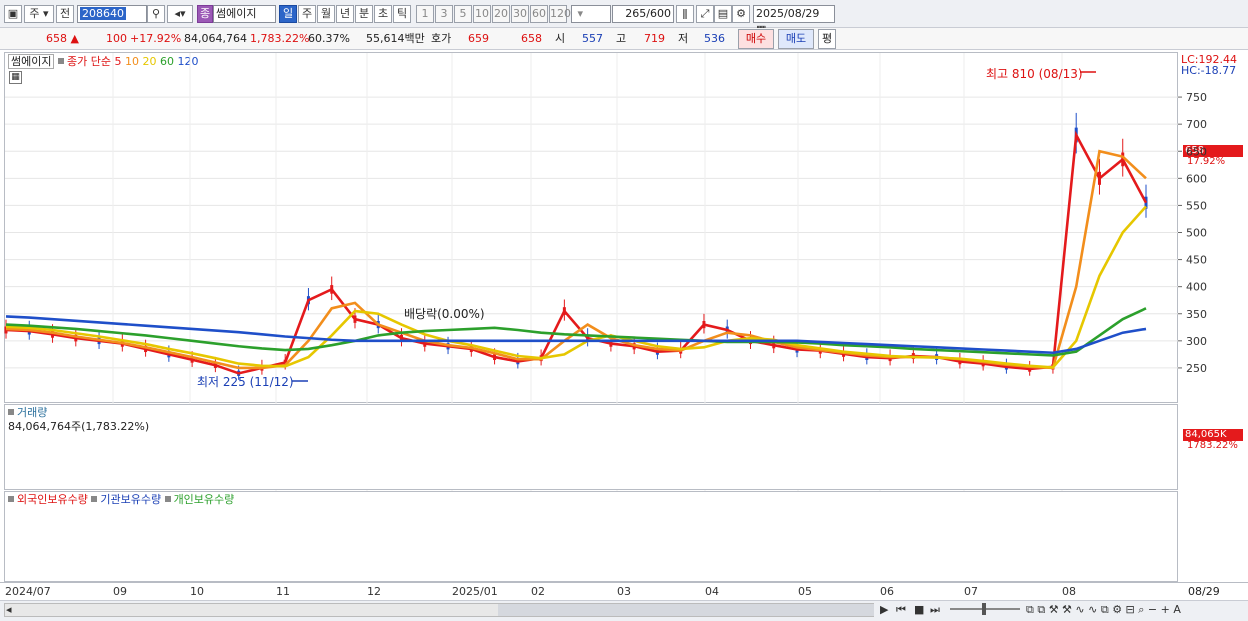 The width and height of the screenshot is (1248, 621). What do you see at coordinates (1069, 591) in the screenshot?
I see `x-label: 08` at bounding box center [1069, 591].